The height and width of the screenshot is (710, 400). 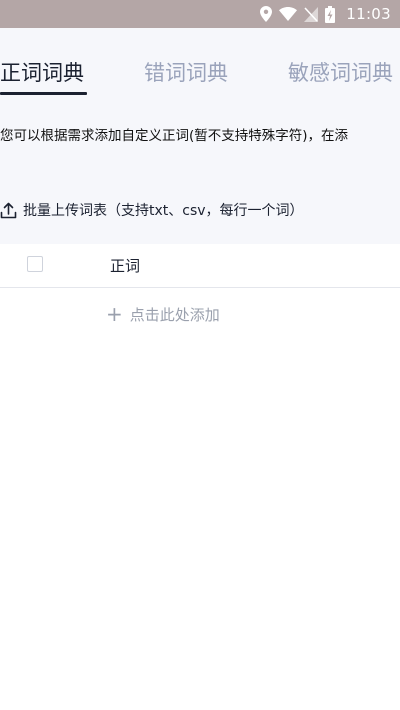 What do you see at coordinates (125, 266) in the screenshot?
I see `column-header-correct-word: 正词` at bounding box center [125, 266].